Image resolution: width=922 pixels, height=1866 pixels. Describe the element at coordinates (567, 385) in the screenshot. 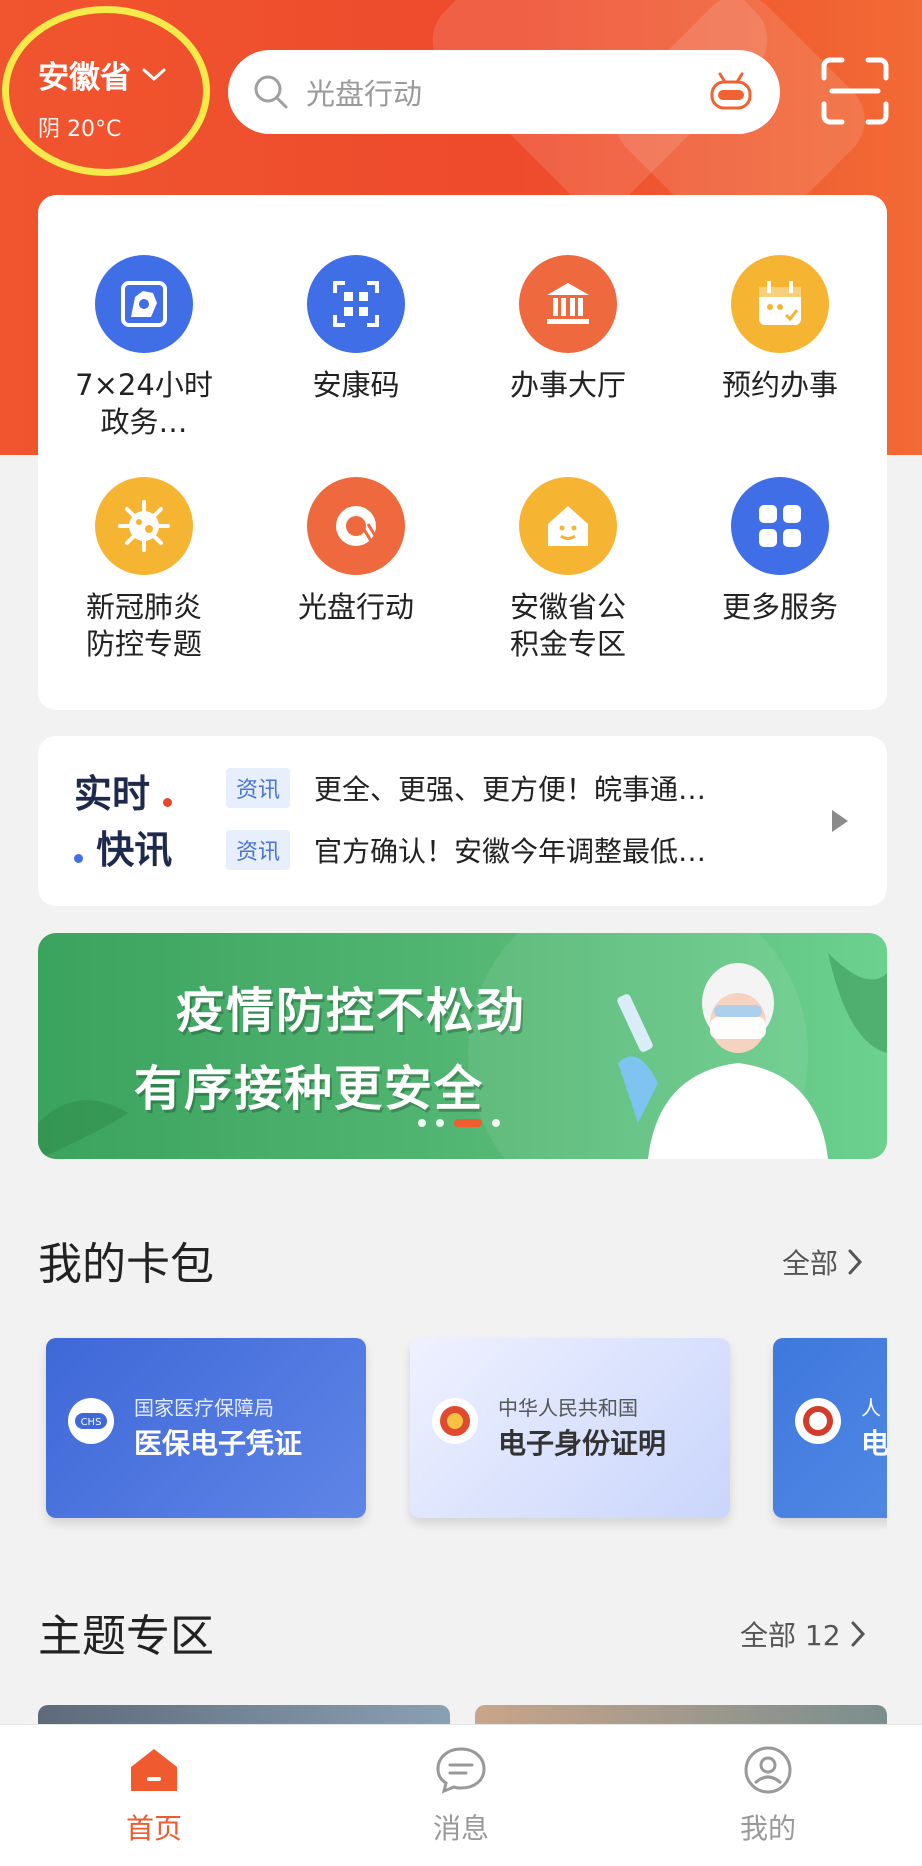

I see `service-label: 办事大厅` at that location.